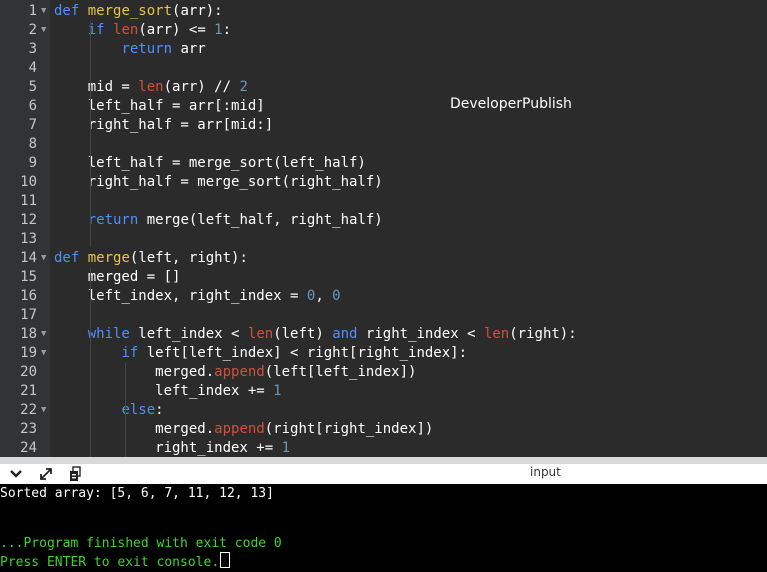  Describe the element at coordinates (137, 493) in the screenshot. I see `console-output-line: Sorted array: [5, 6, 7, 11, 12, 13]` at that location.